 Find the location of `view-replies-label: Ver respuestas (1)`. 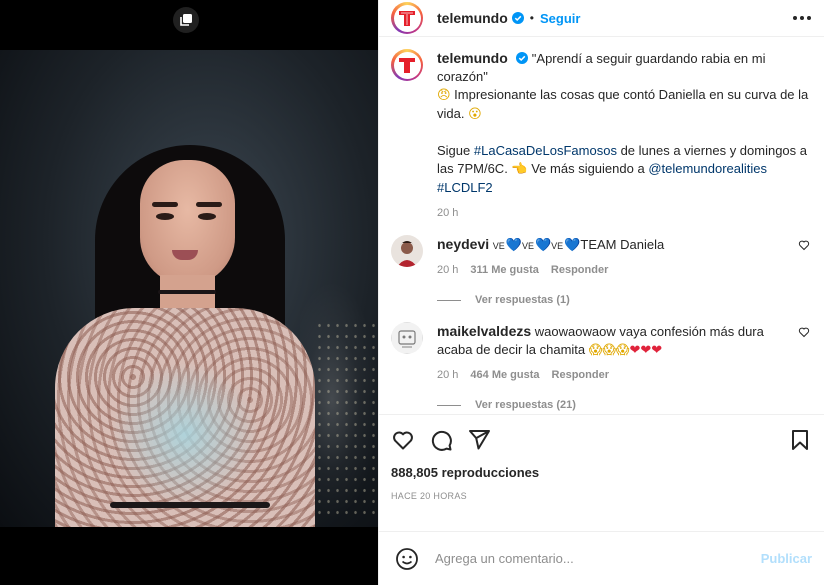

view-replies-label: Ver respuestas (1) is located at coordinates (522, 300).